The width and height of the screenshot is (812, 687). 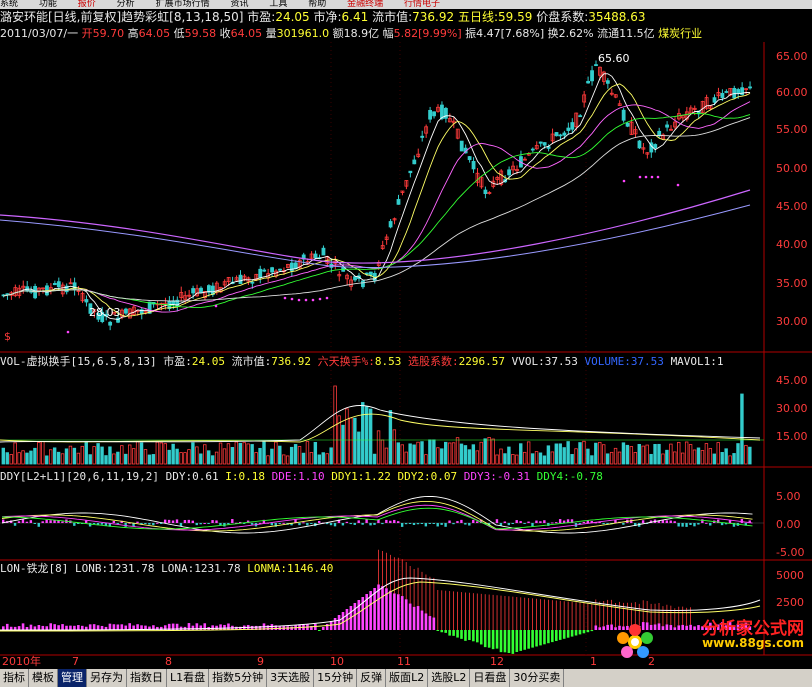 I want to click on tab-manage: 管理, so click(x=72, y=678).